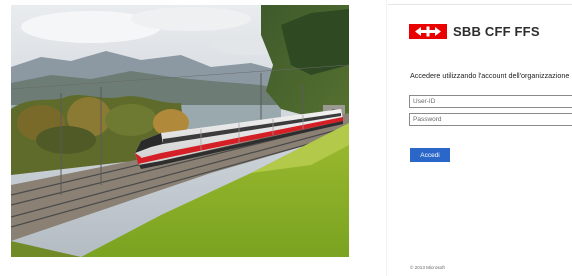  I want to click on footer-copyright: © 2013 Microsoft, so click(427, 267).